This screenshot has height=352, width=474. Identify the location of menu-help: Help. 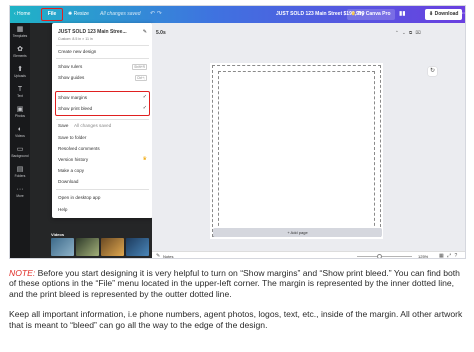
(62, 209).